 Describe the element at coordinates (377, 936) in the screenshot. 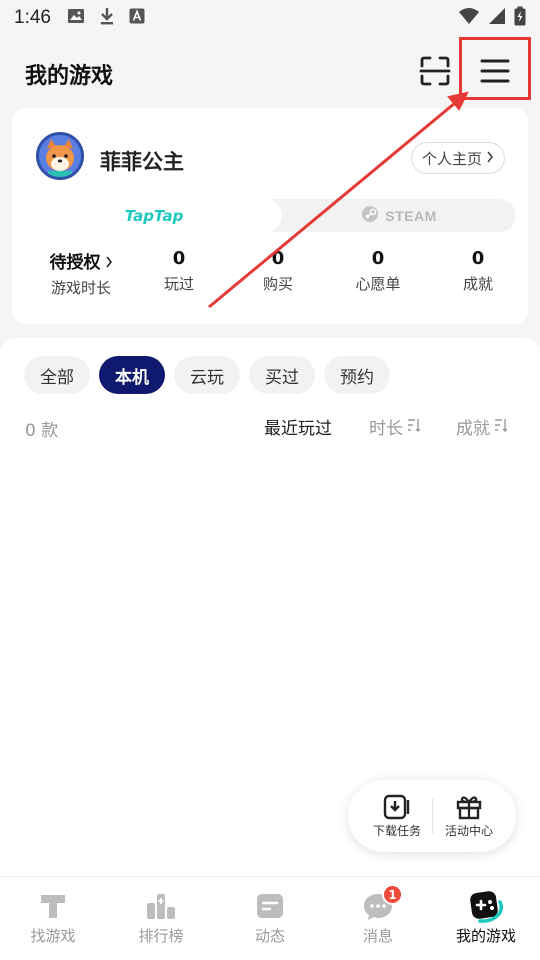

I see `nav-messages-label: 消息` at that location.